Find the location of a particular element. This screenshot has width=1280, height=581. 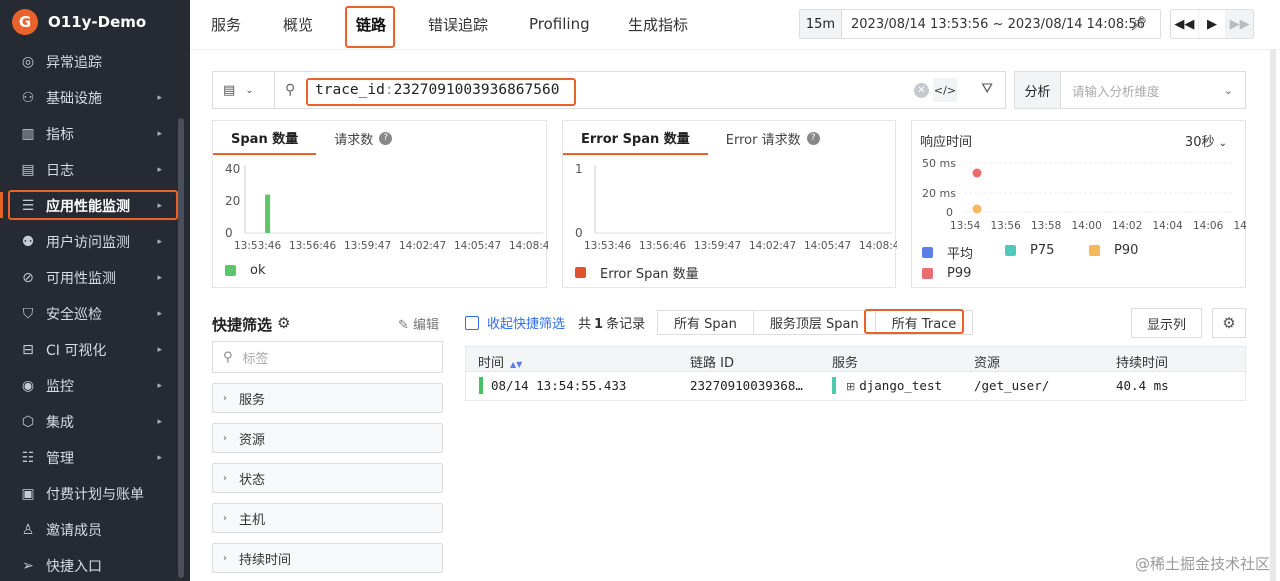

analyze-dimension-select: 分析 请输入分析维度 ⌄ is located at coordinates (1130, 90).